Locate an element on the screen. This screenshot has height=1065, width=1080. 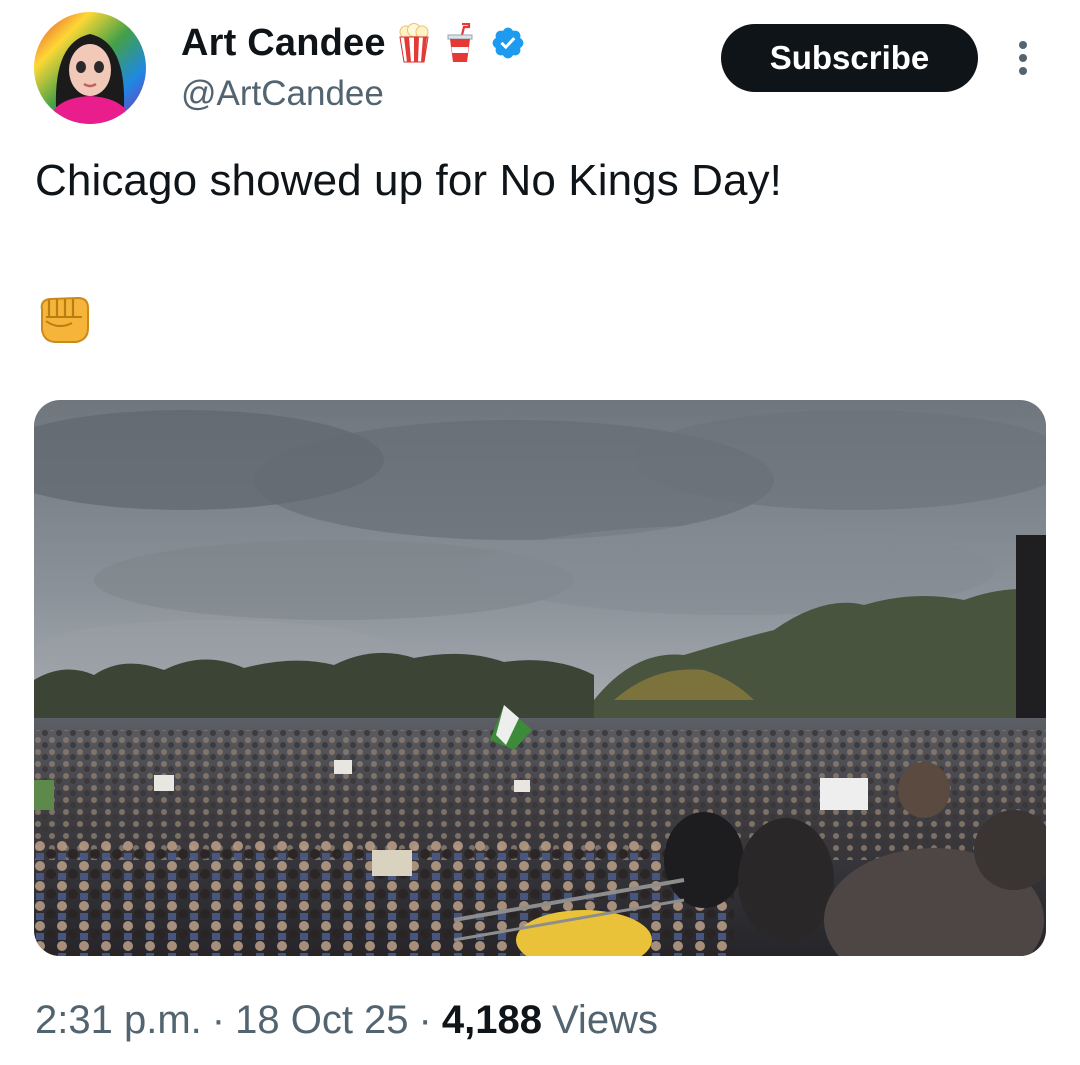
avatar is located at coordinates (90, 68).